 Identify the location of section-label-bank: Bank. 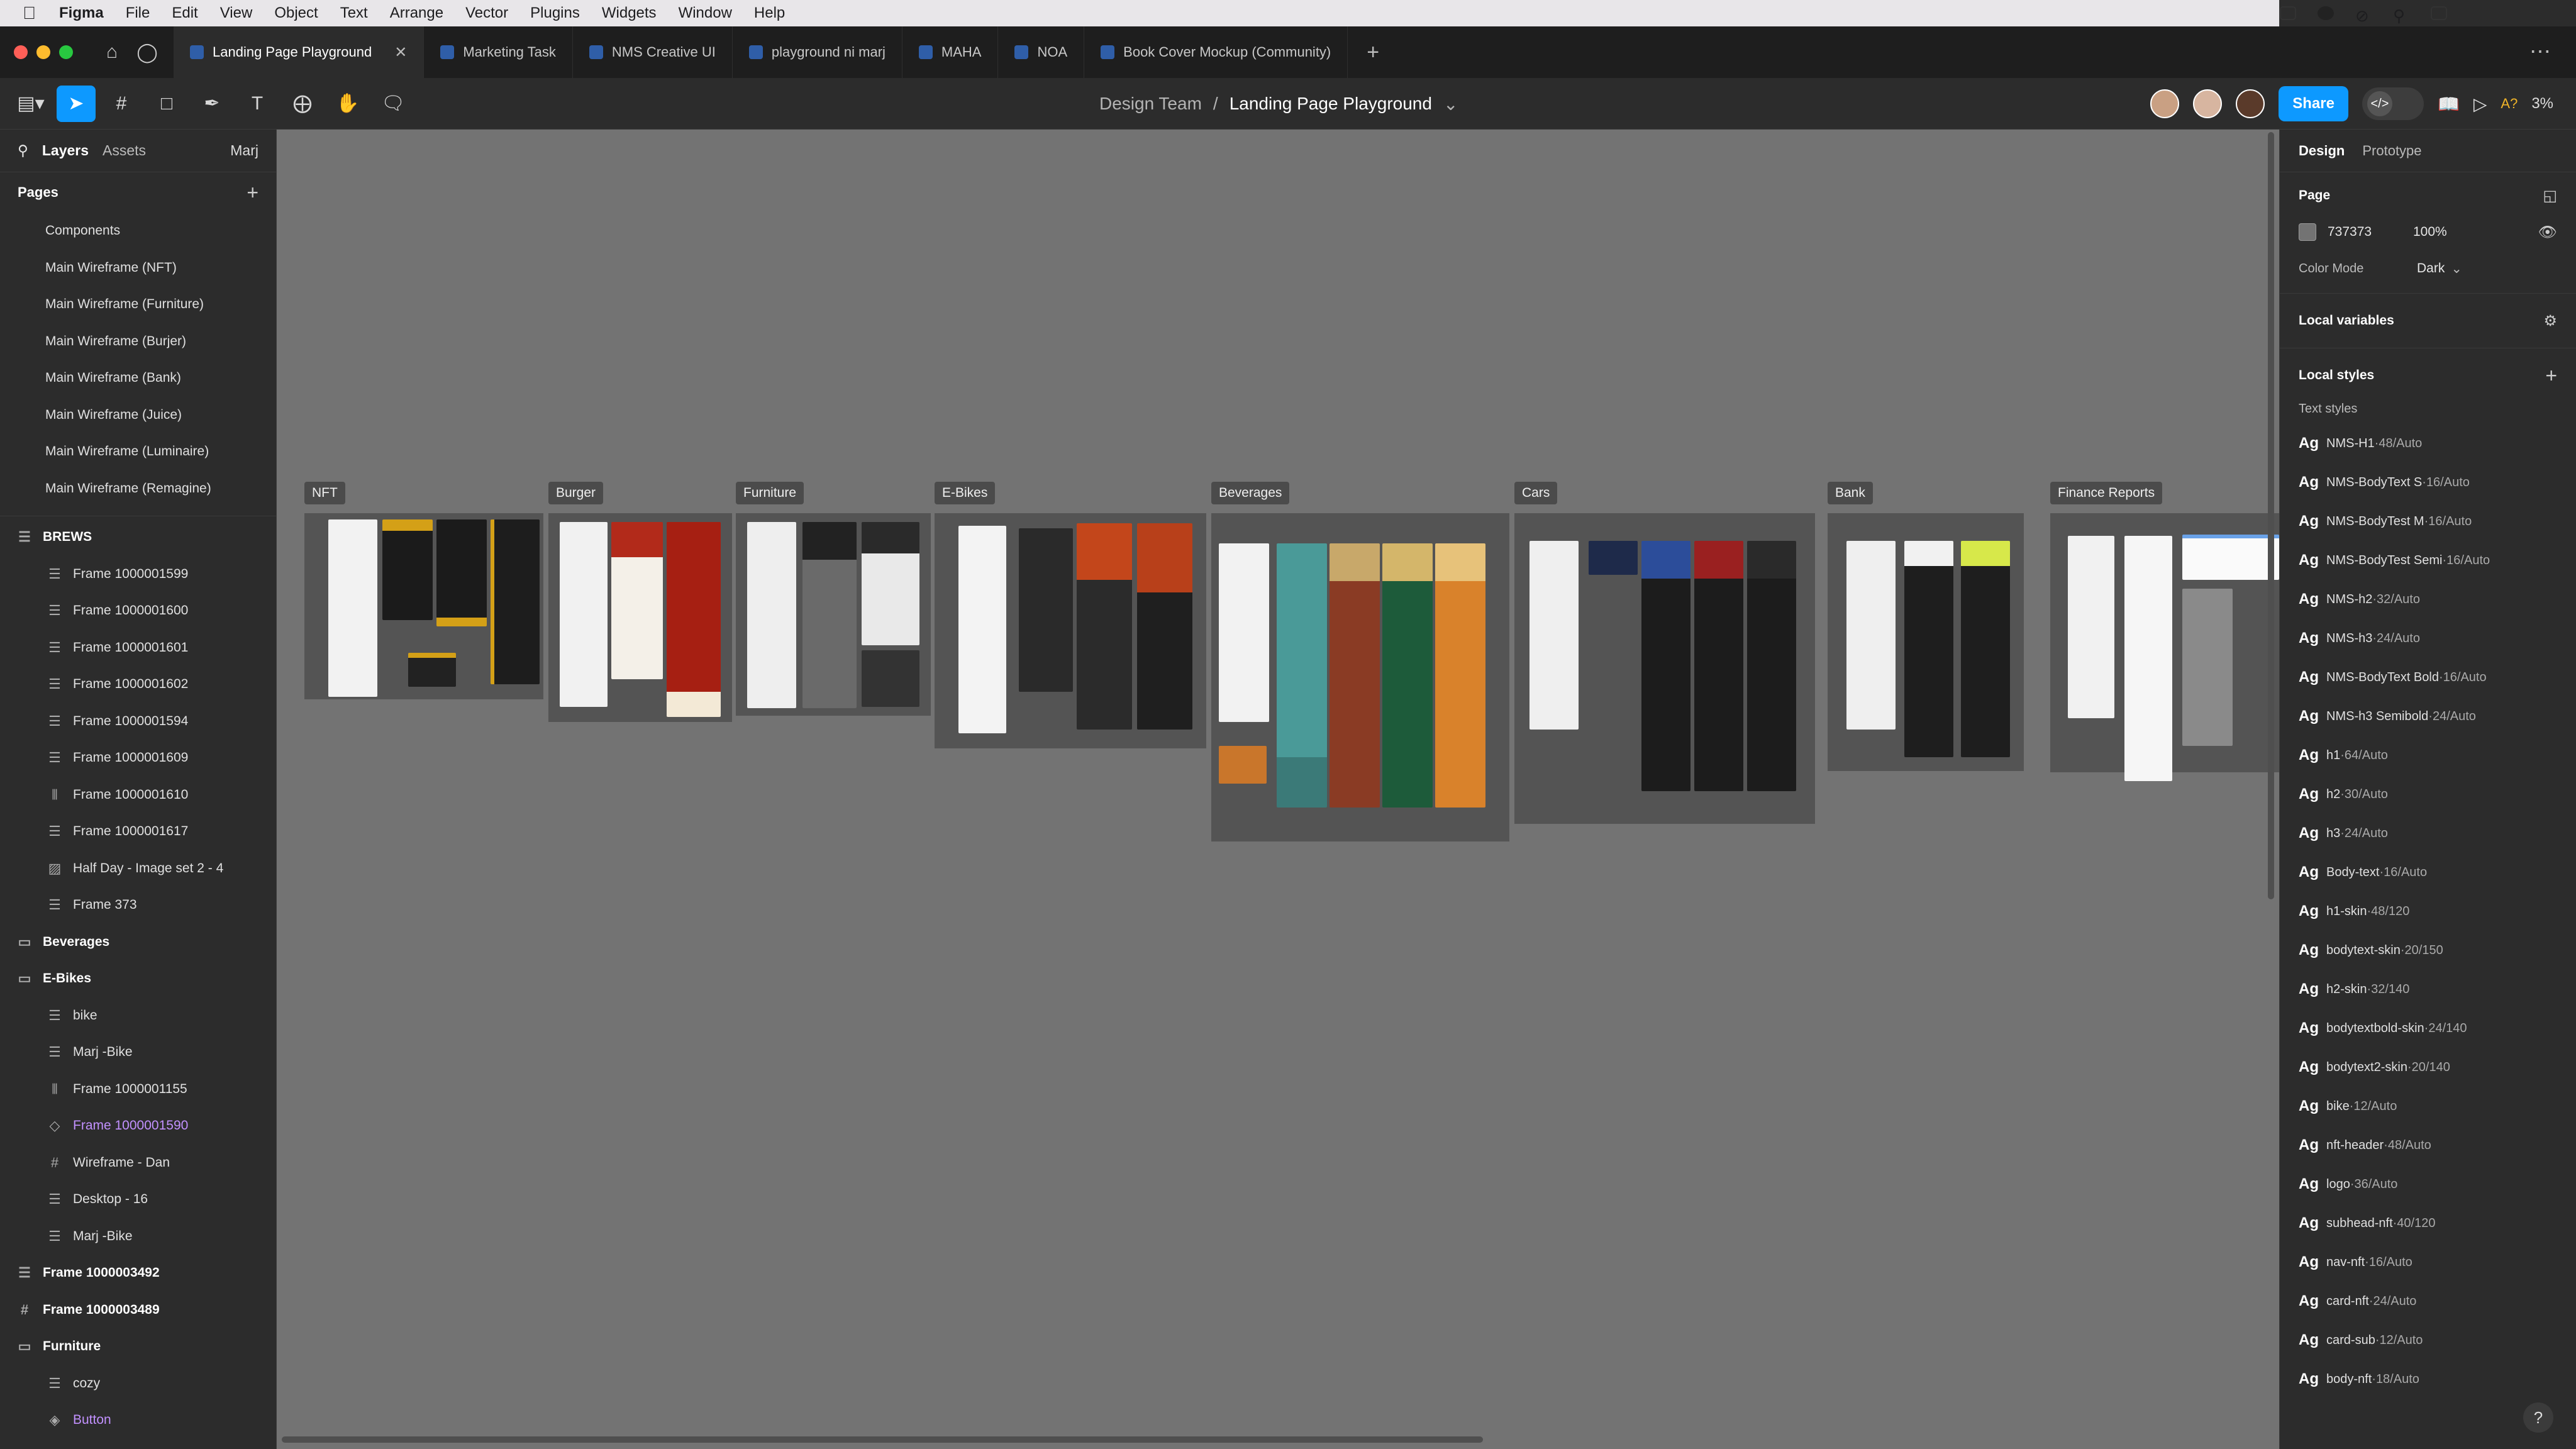
(1850, 493).